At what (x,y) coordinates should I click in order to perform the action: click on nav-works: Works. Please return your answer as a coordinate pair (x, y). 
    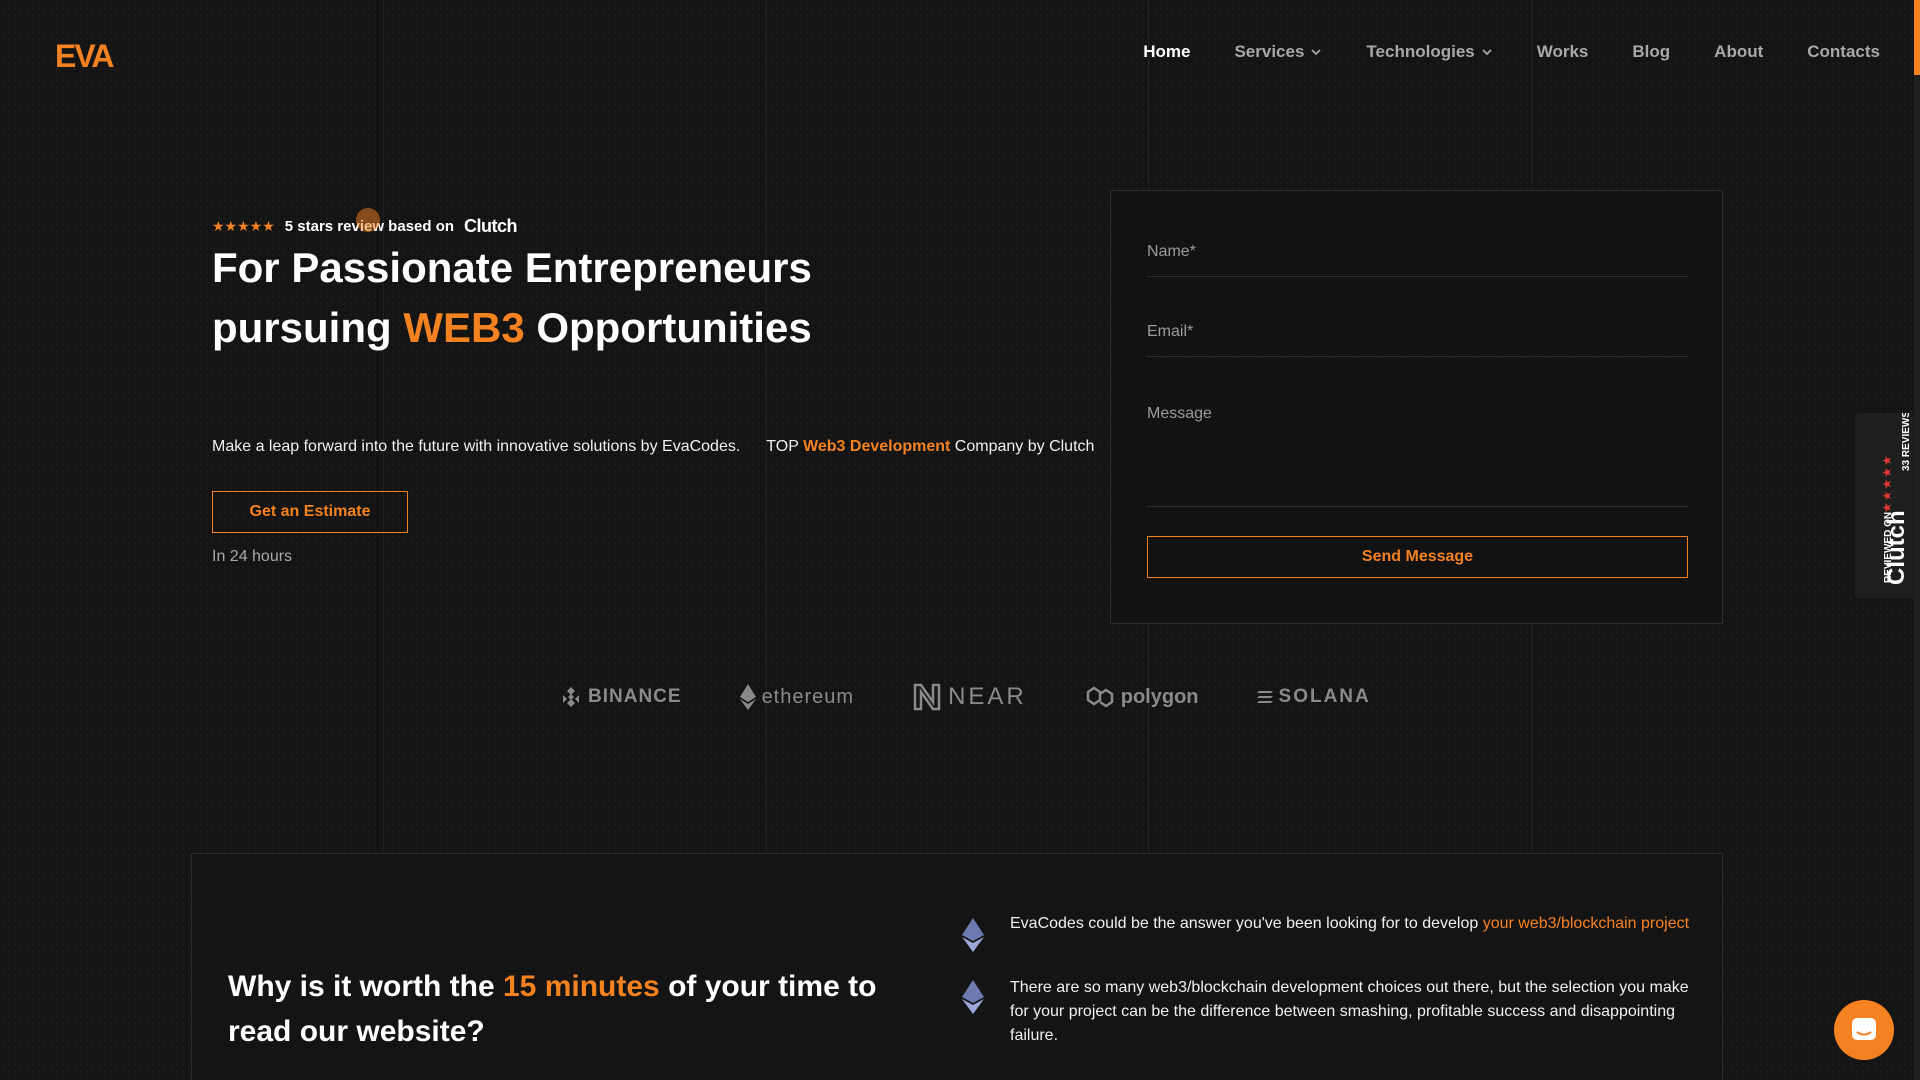
    Looking at the image, I should click on (1563, 52).